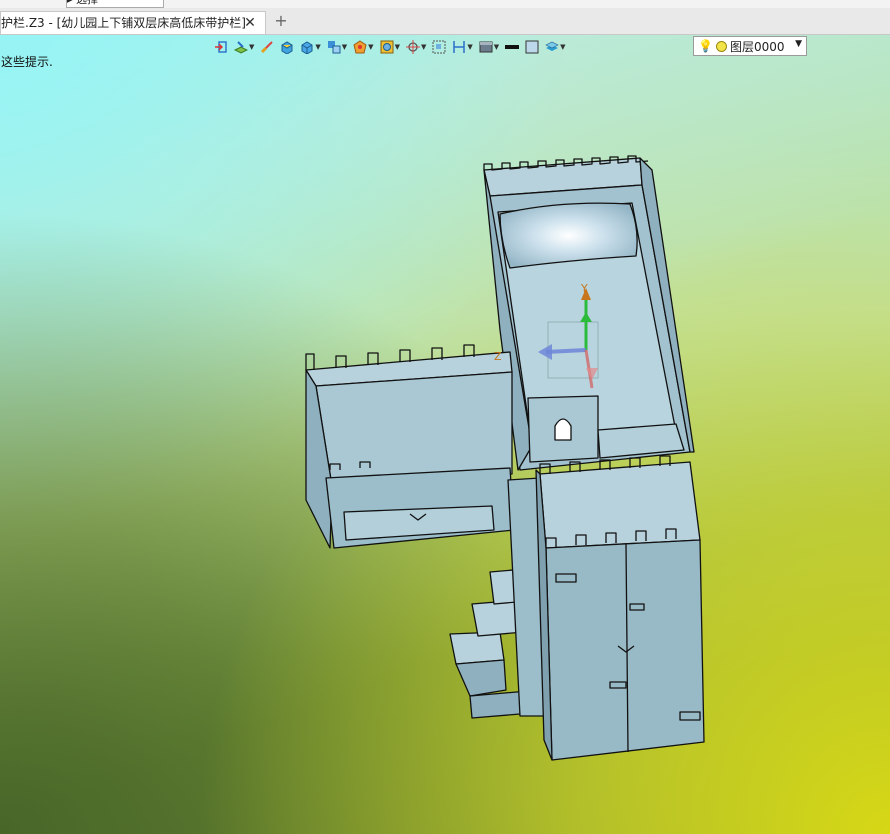 The image size is (890, 834). What do you see at coordinates (620, 608) in the screenshot?
I see `cabinet` at bounding box center [620, 608].